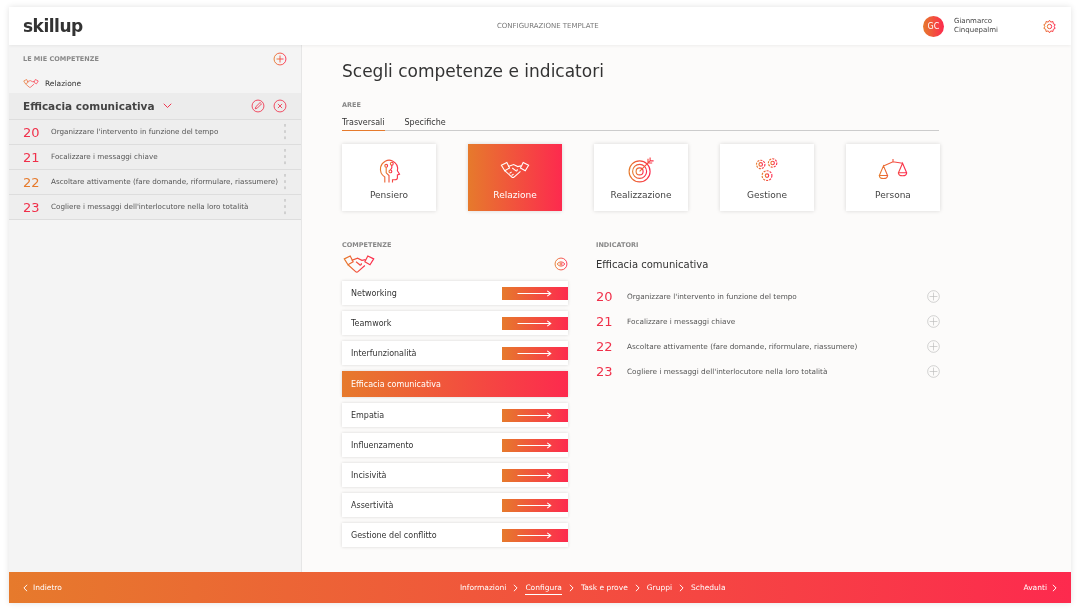 This screenshot has height=614, width=1080. I want to click on competence-item: Teamwork, so click(455, 323).